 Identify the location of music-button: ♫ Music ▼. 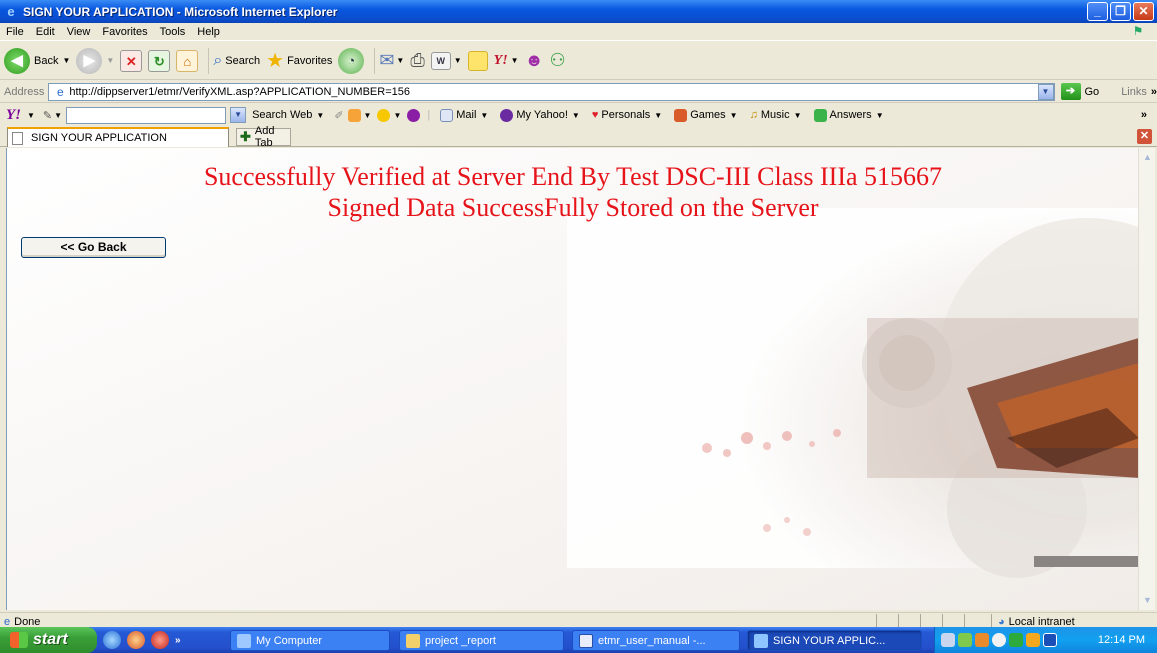
(776, 115).